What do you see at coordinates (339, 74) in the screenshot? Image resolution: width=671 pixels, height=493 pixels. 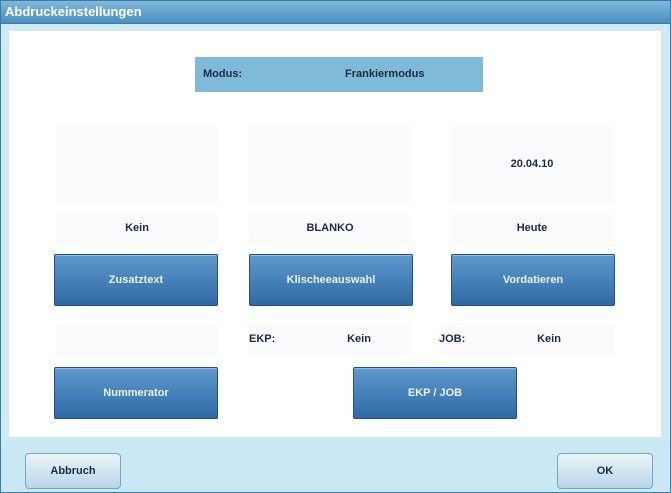 I see `mode-field: Modus: Frankiermodus` at bounding box center [339, 74].